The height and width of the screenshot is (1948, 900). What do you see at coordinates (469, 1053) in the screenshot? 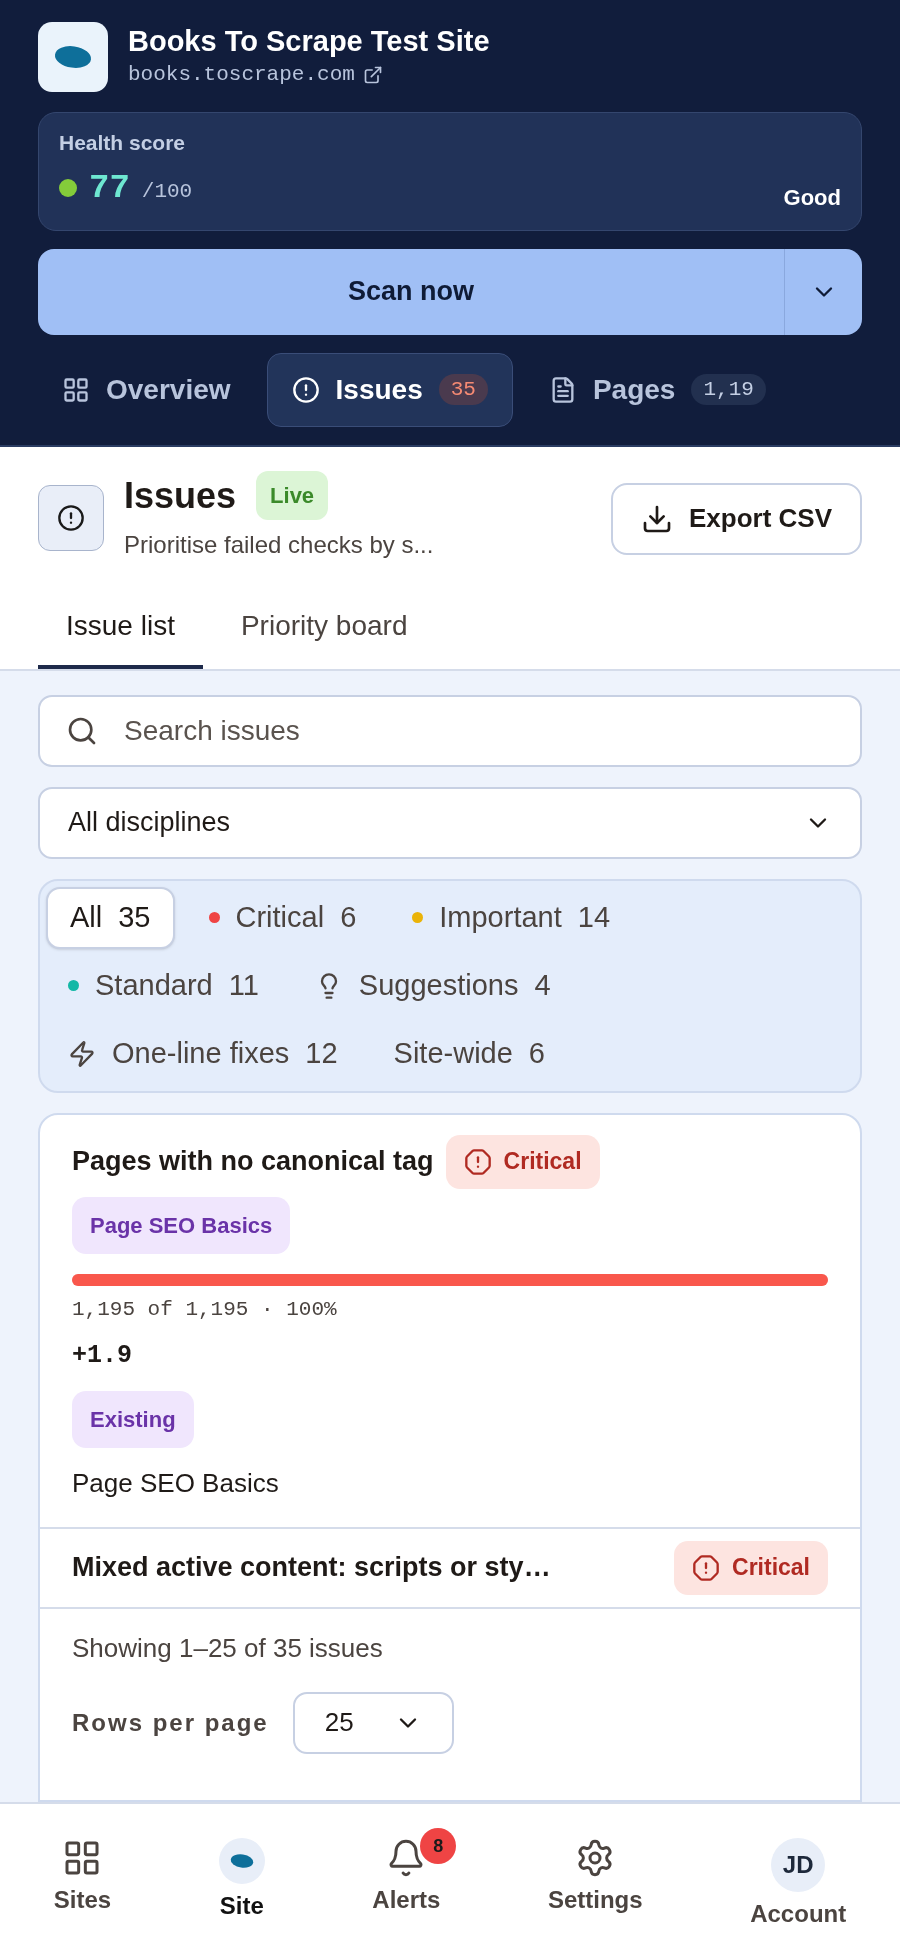
I see `filter-chip: Site-wide 6` at bounding box center [469, 1053].